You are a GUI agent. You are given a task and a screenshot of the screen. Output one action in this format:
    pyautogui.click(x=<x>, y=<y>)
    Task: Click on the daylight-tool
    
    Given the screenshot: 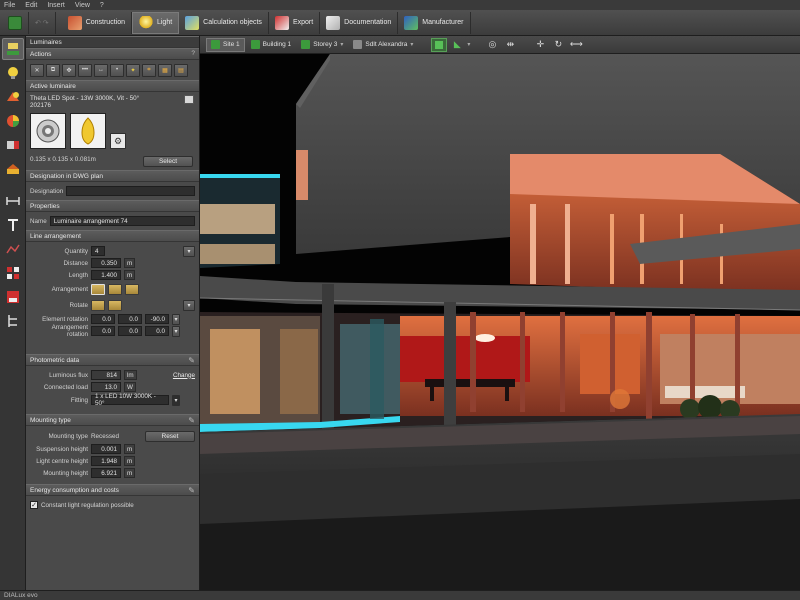 What is the action you would take?
    pyautogui.click(x=13, y=169)
    